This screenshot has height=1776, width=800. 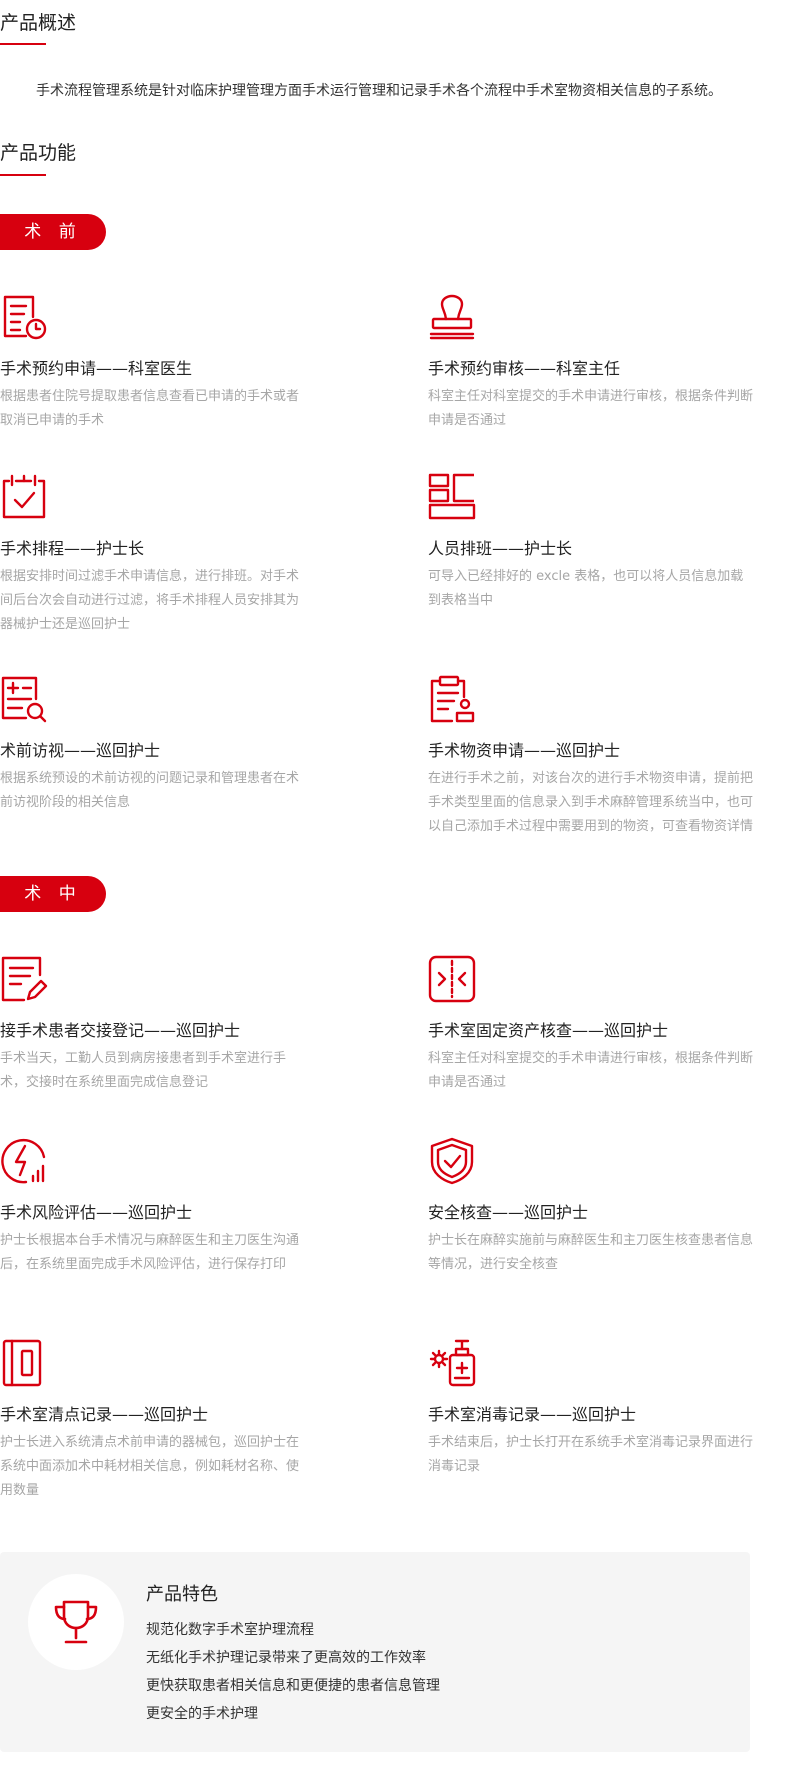 What do you see at coordinates (23, 44) in the screenshot?
I see `overview-title-underline` at bounding box center [23, 44].